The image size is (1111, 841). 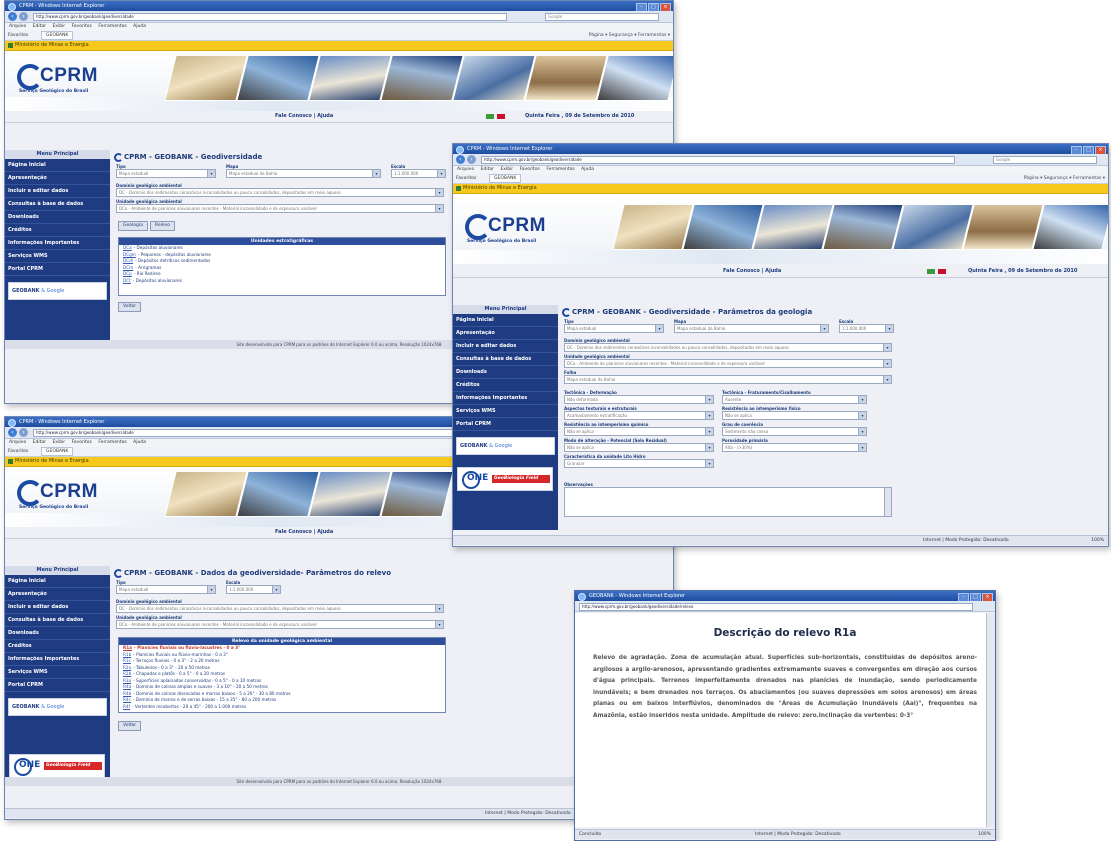 What do you see at coordinates (639, 415) in the screenshot?
I see `texture-select: Acamadamento estratificação ▾` at bounding box center [639, 415].